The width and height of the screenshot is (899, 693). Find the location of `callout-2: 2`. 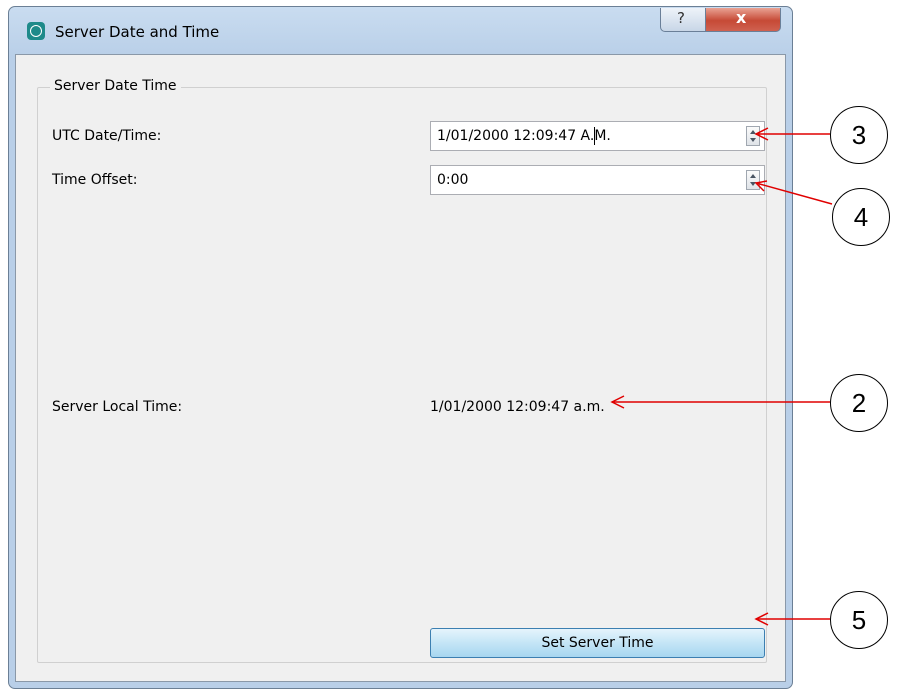

callout-2: 2 is located at coordinates (859, 403).